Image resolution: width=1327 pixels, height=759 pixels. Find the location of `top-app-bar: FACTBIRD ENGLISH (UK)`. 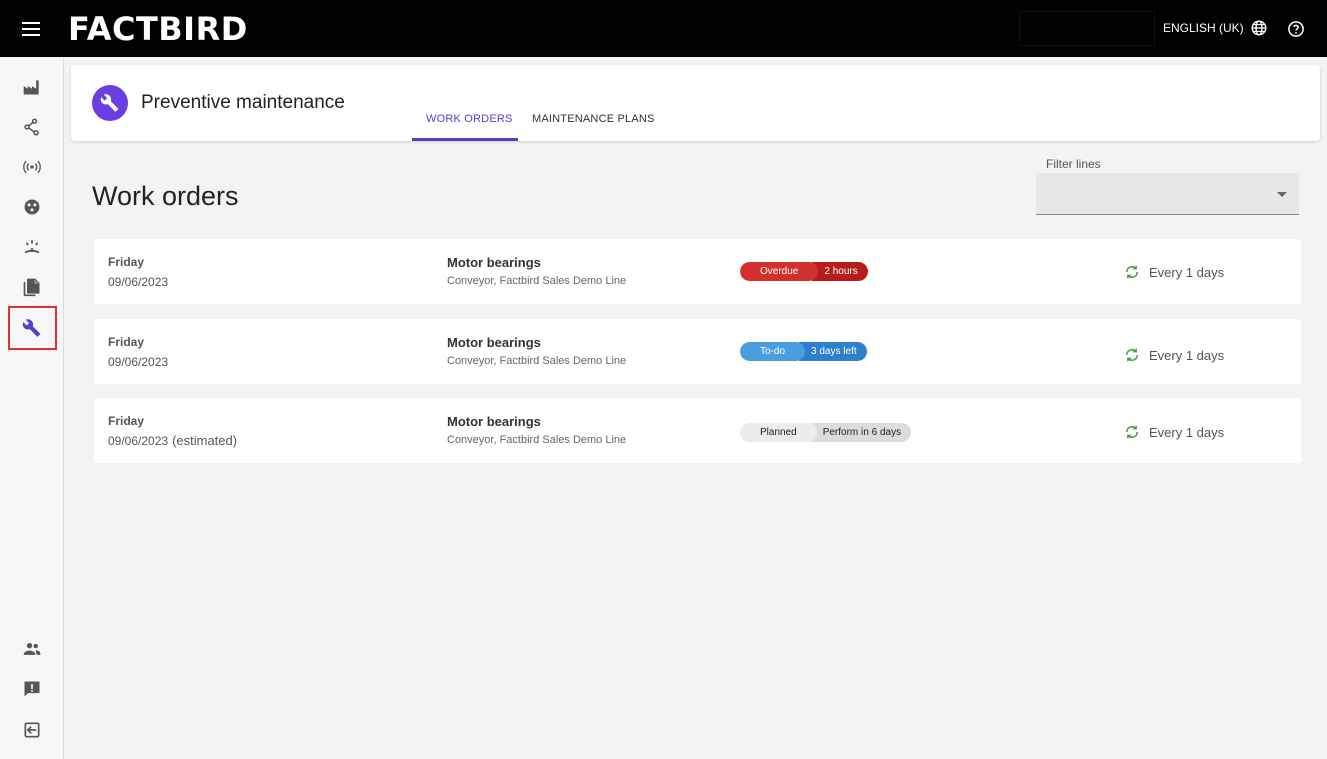

top-app-bar: FACTBIRD ENGLISH (UK) is located at coordinates (663, 28).